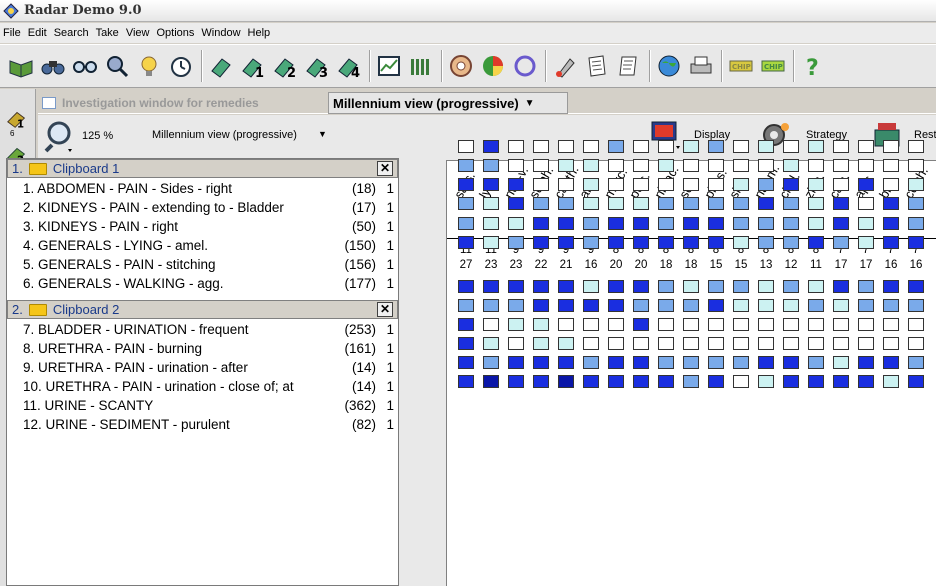 This screenshot has width=936, height=586. What do you see at coordinates (221, 66) in the screenshot?
I see `clipboard-take-button` at bounding box center [221, 66].